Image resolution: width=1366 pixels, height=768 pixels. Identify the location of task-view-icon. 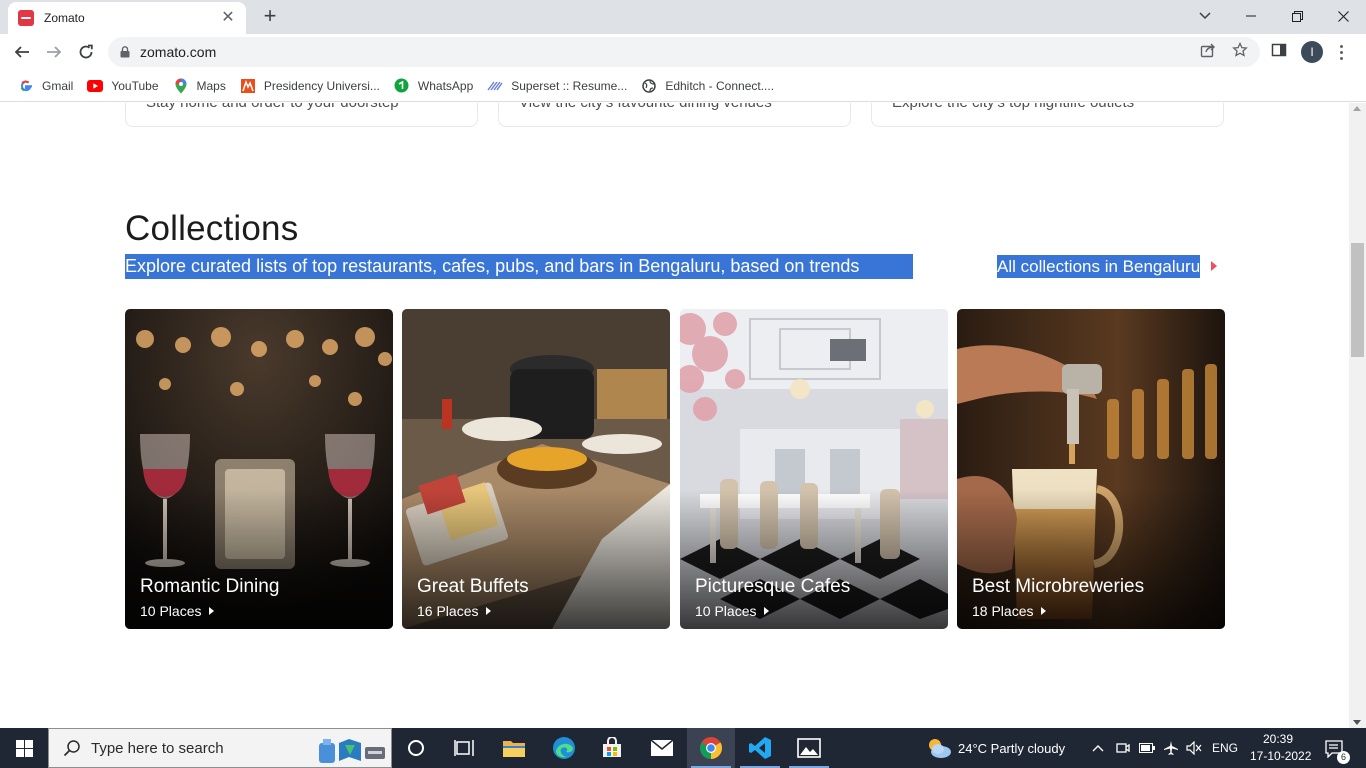
(464, 748).